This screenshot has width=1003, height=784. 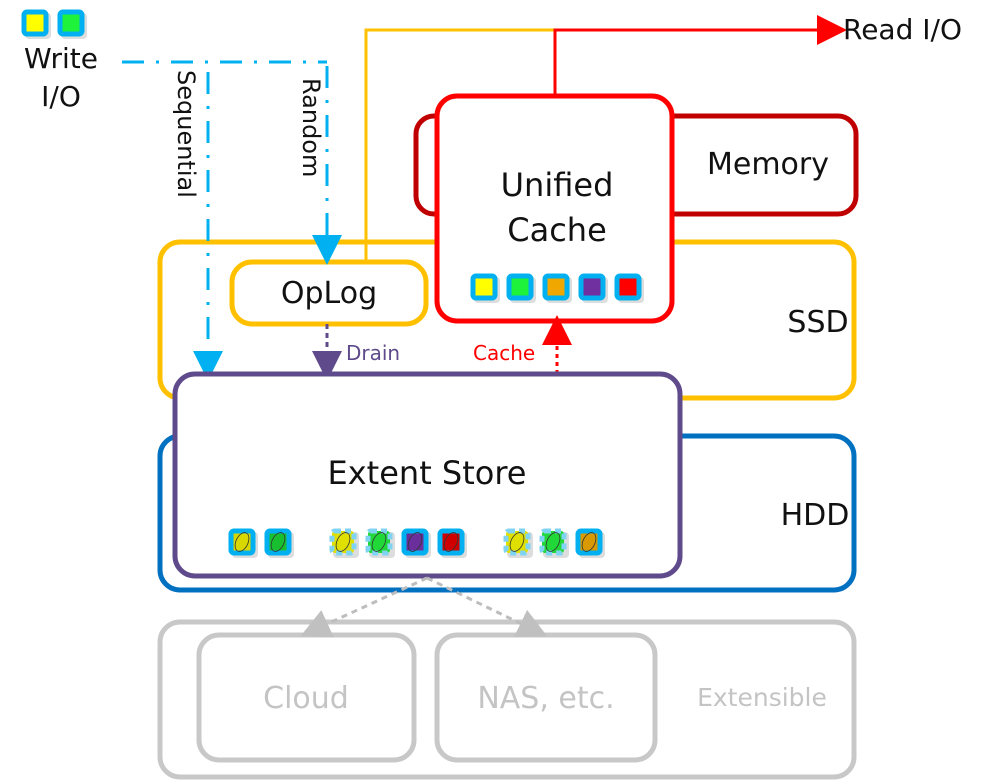 I want to click on memory-label: Memory, so click(x=768, y=164).